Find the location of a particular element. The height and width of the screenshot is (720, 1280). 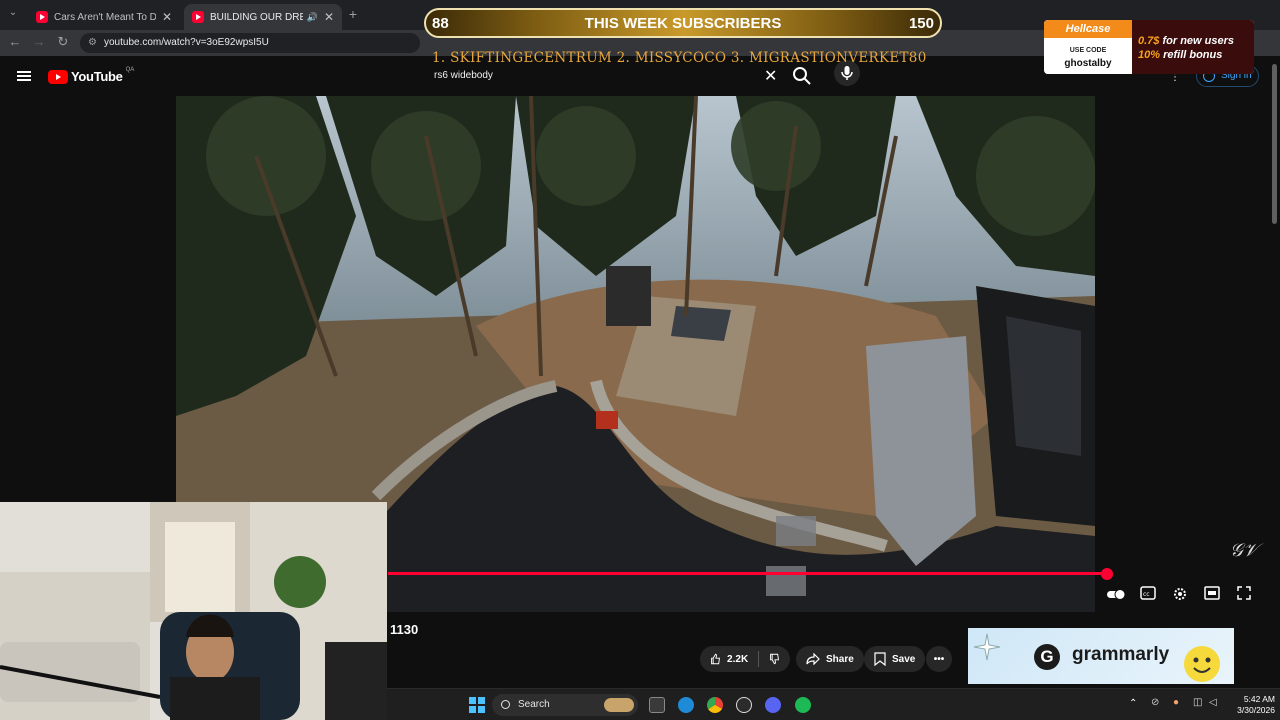

youtube-logo-text: YouTube is located at coordinates (97, 76).